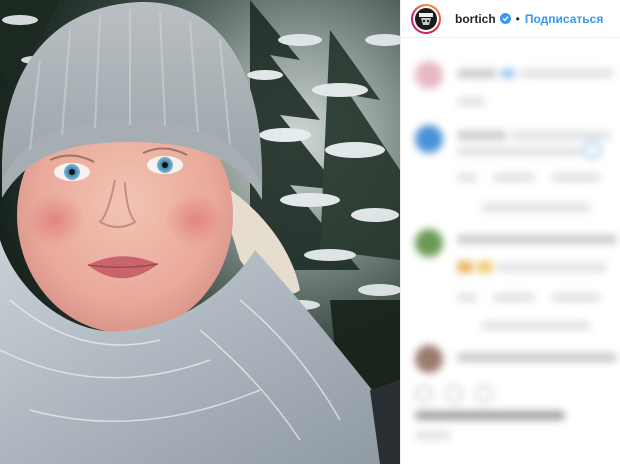 The image size is (620, 464). I want to click on brand-logo-icon, so click(426, 18).